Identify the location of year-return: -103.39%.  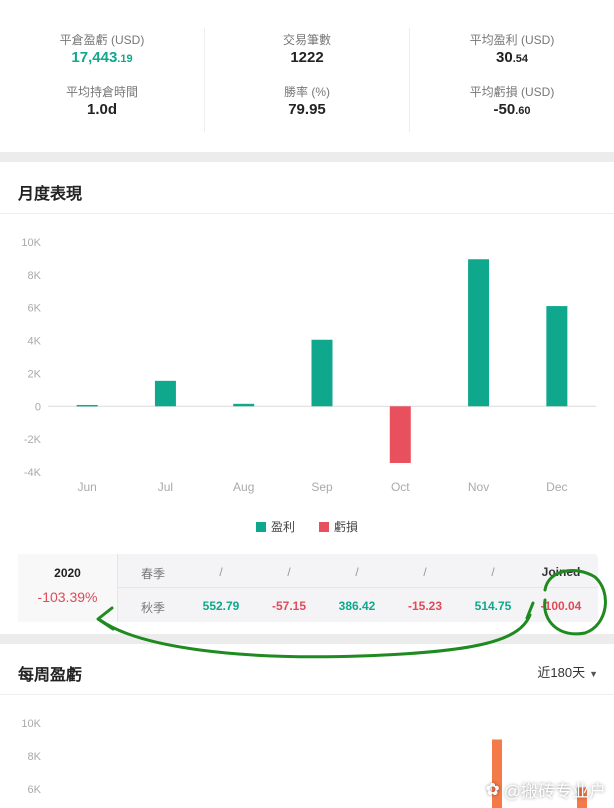
(67, 597).